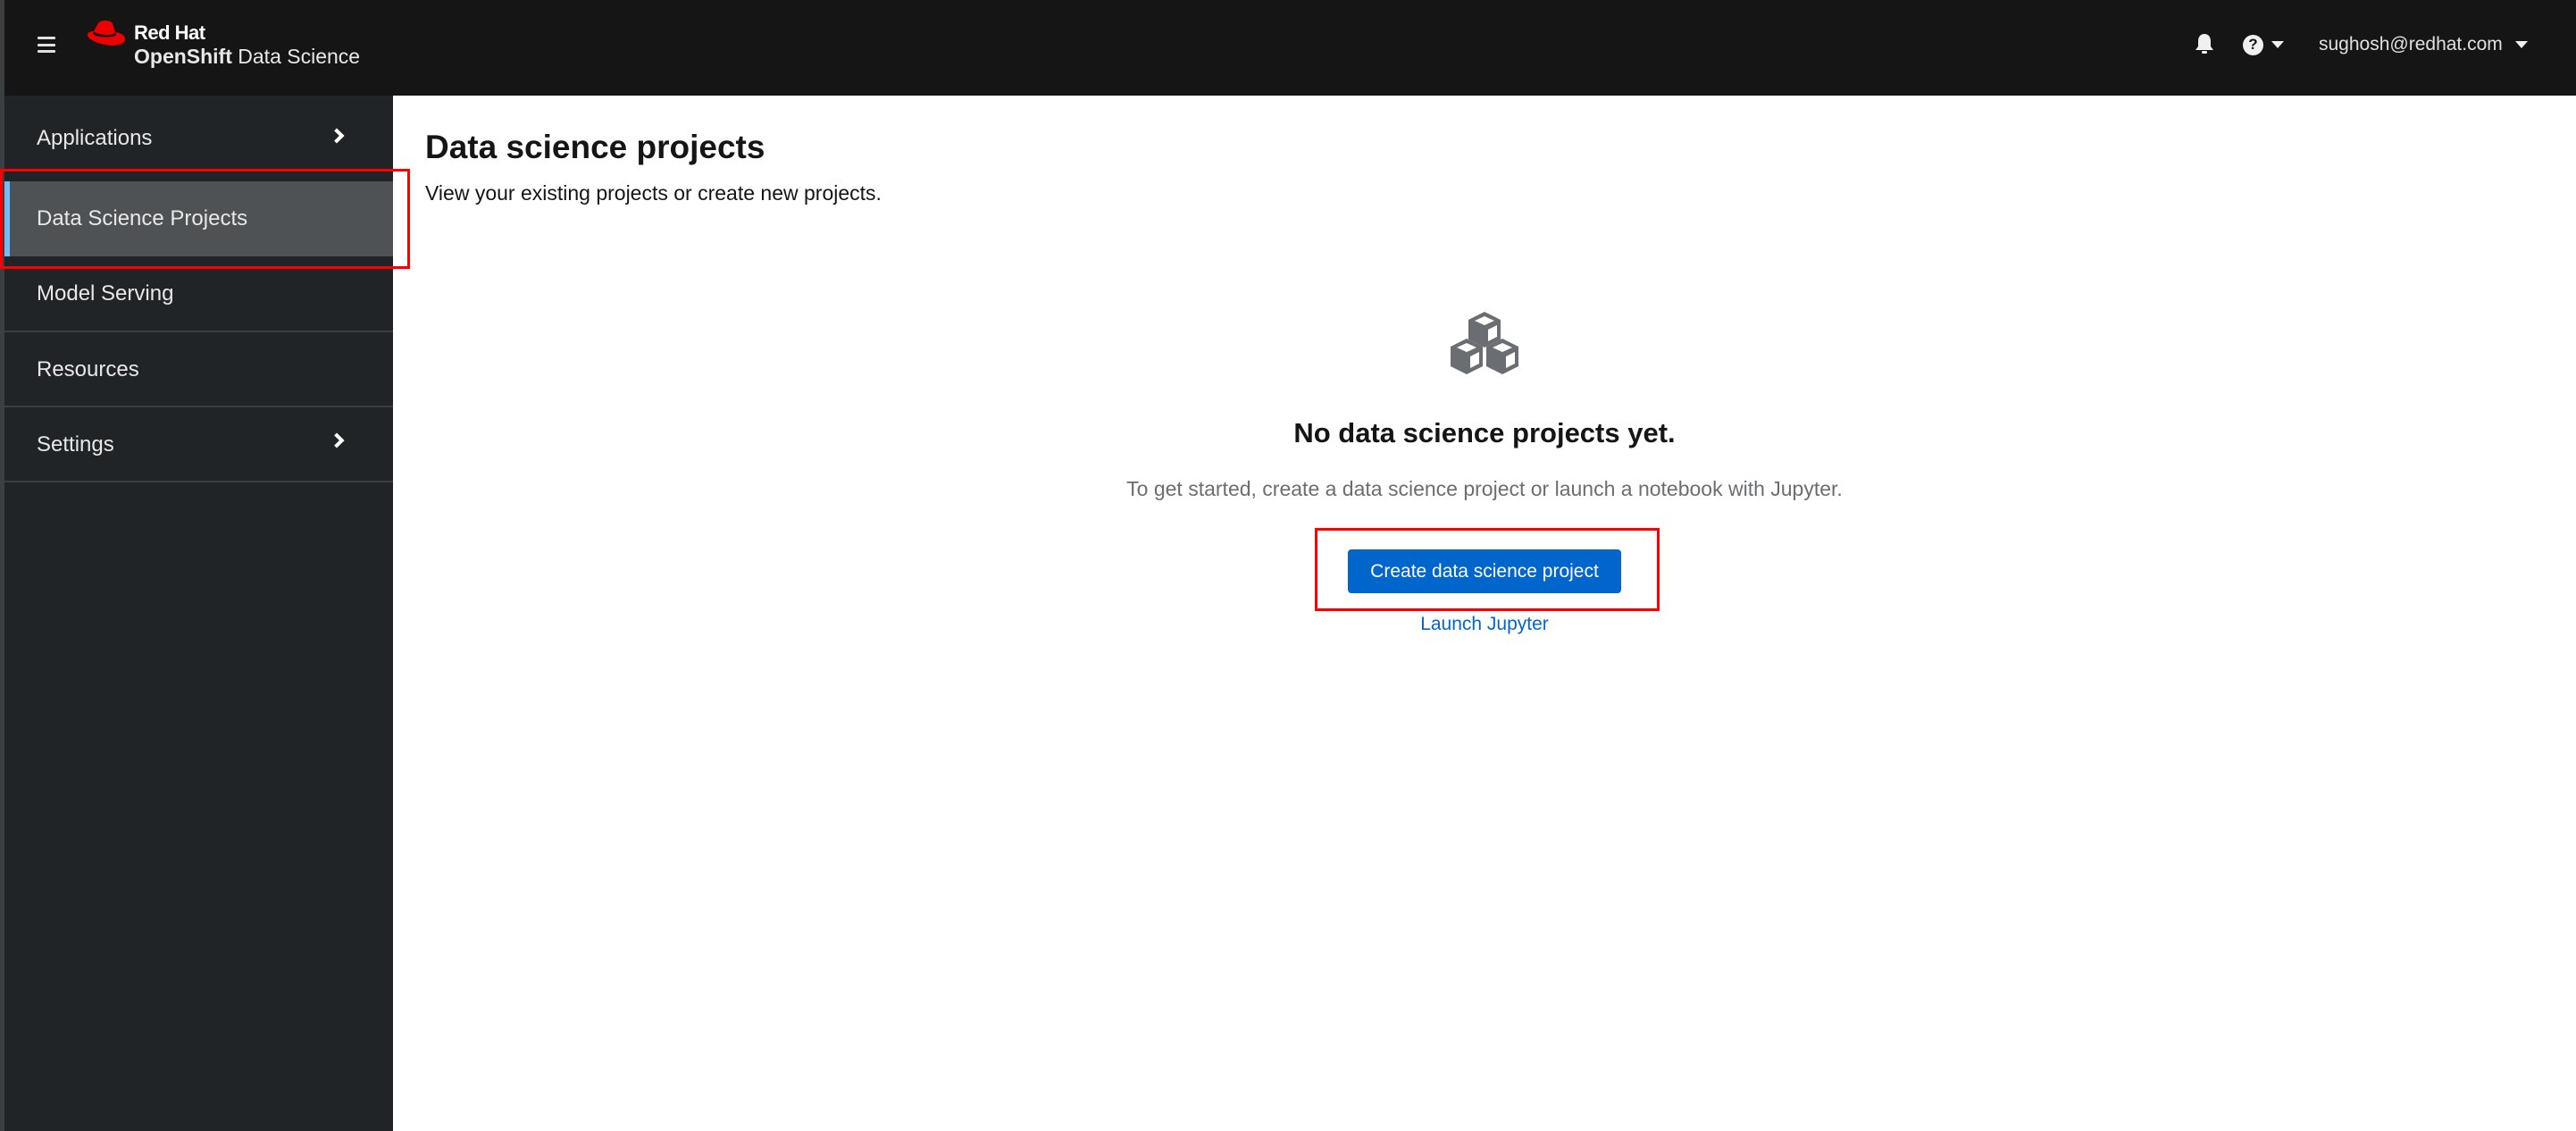 Image resolution: width=2576 pixels, height=1131 pixels. I want to click on hamburger-icon, so click(47, 44).